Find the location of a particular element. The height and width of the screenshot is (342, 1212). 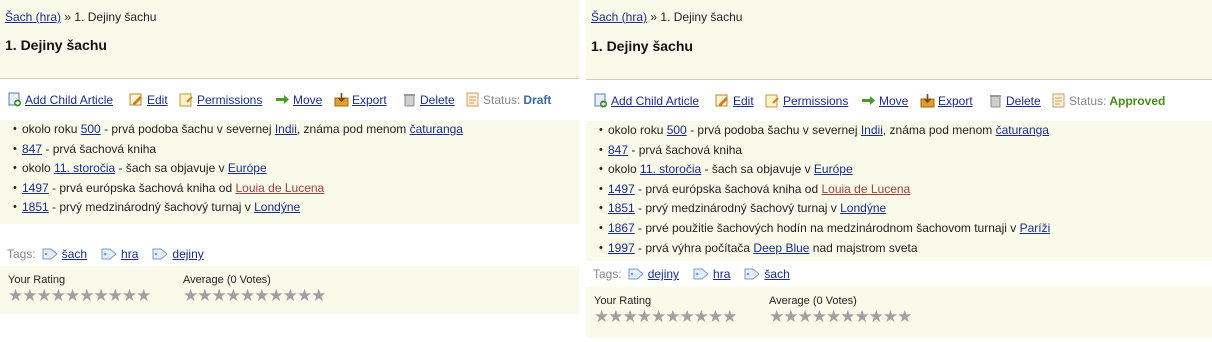

event-description-text: - prvá šachová kniha is located at coordinates (685, 149).